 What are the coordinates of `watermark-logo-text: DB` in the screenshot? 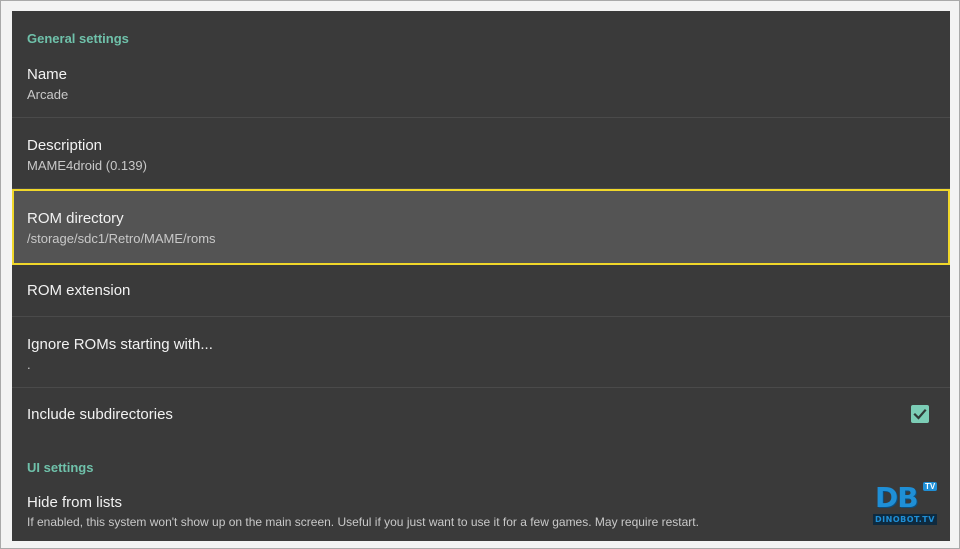 It's located at (897, 497).